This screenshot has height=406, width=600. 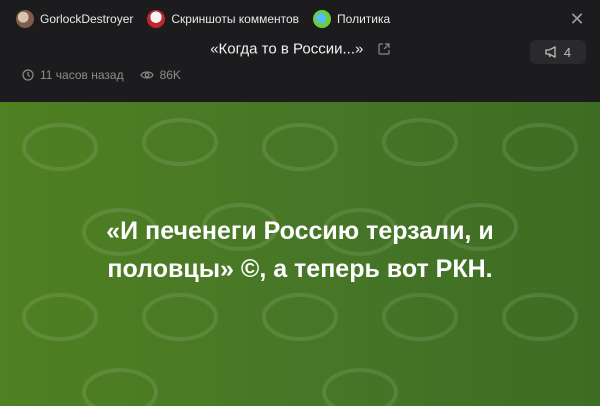 I want to click on author-name: GorlockDestroyer, so click(x=87, y=19).